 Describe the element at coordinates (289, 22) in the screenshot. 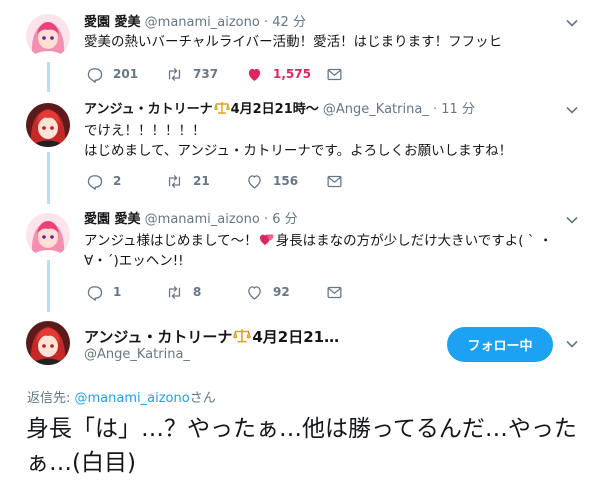

I see `timestamp: 42 分` at that location.